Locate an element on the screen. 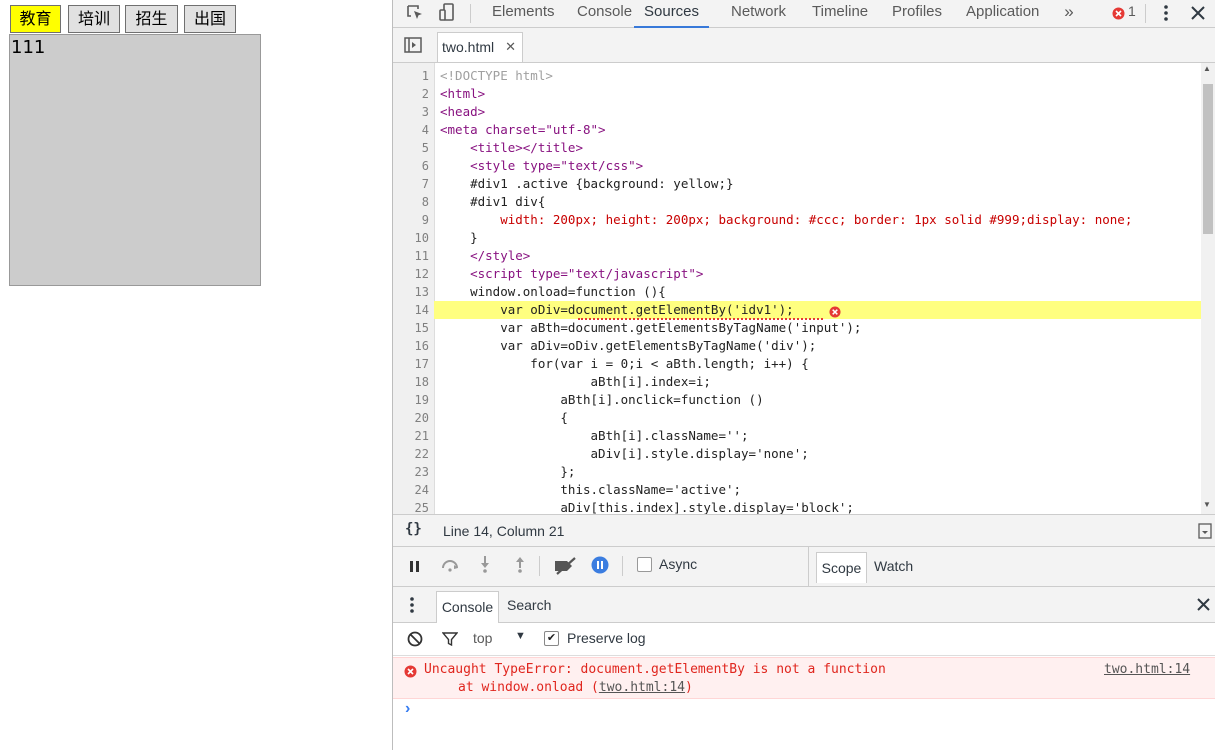  line-number: 17 is located at coordinates (411, 364).